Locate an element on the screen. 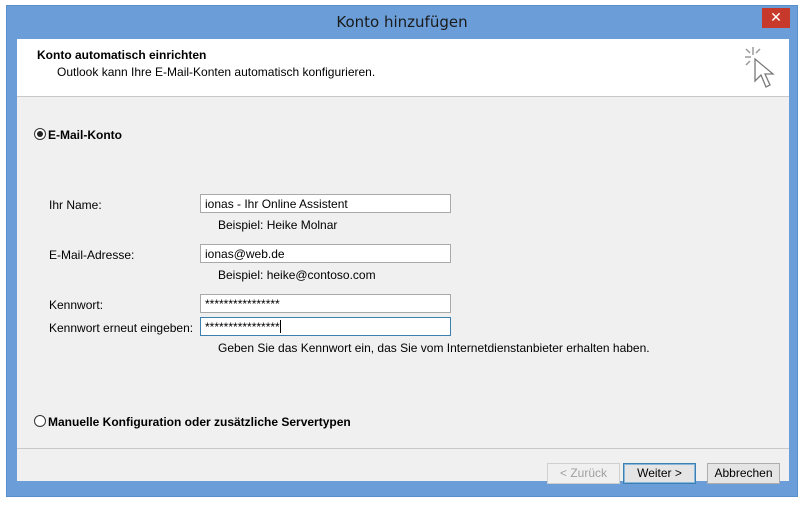  password-confirm-label: Kennwort erneut eingeben: is located at coordinates (121, 328).